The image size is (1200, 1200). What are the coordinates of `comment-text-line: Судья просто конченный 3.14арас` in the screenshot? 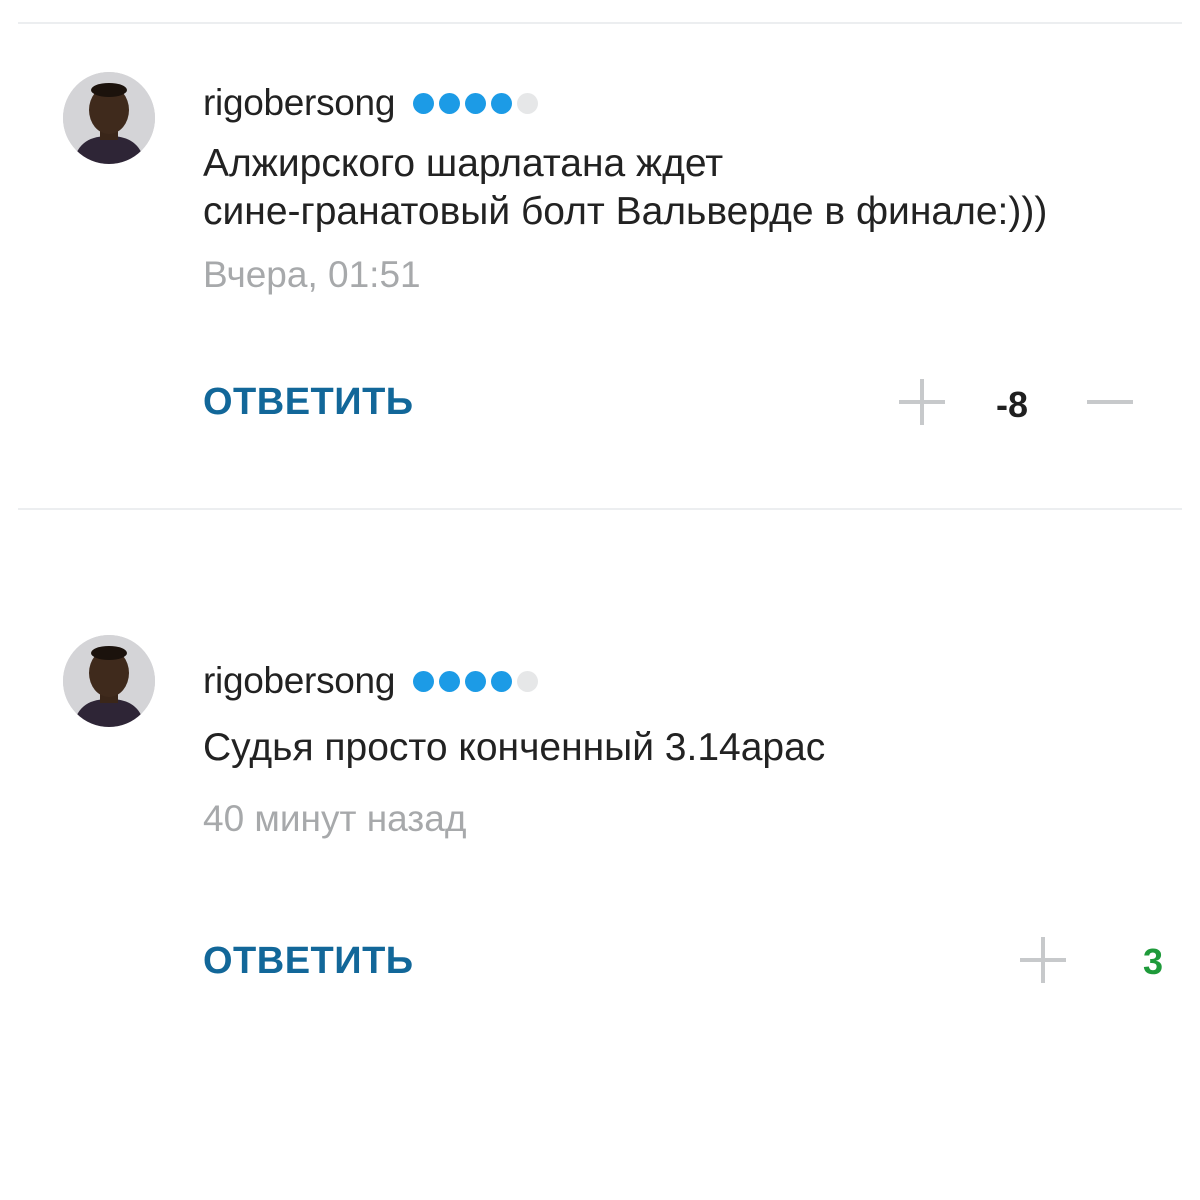 It's located at (514, 747).